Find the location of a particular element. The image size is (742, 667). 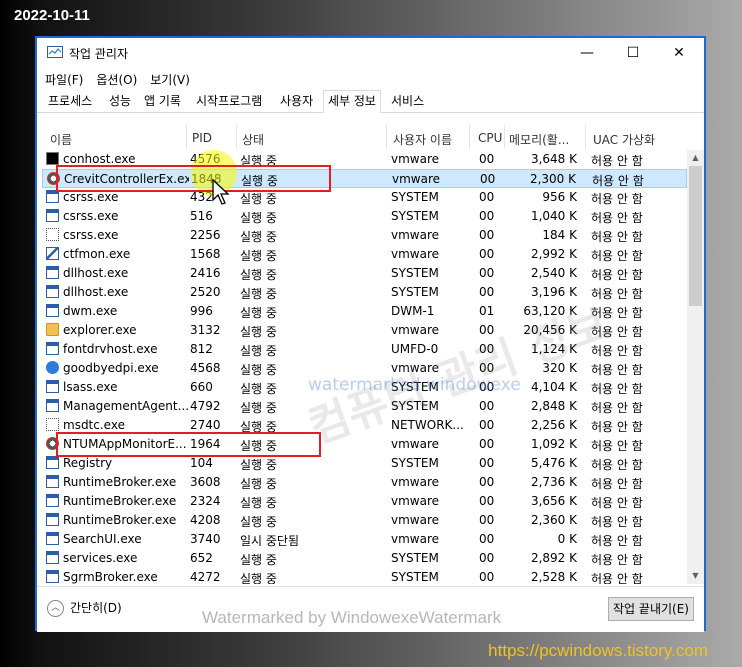

process-name: services.exe is located at coordinates (100, 558).